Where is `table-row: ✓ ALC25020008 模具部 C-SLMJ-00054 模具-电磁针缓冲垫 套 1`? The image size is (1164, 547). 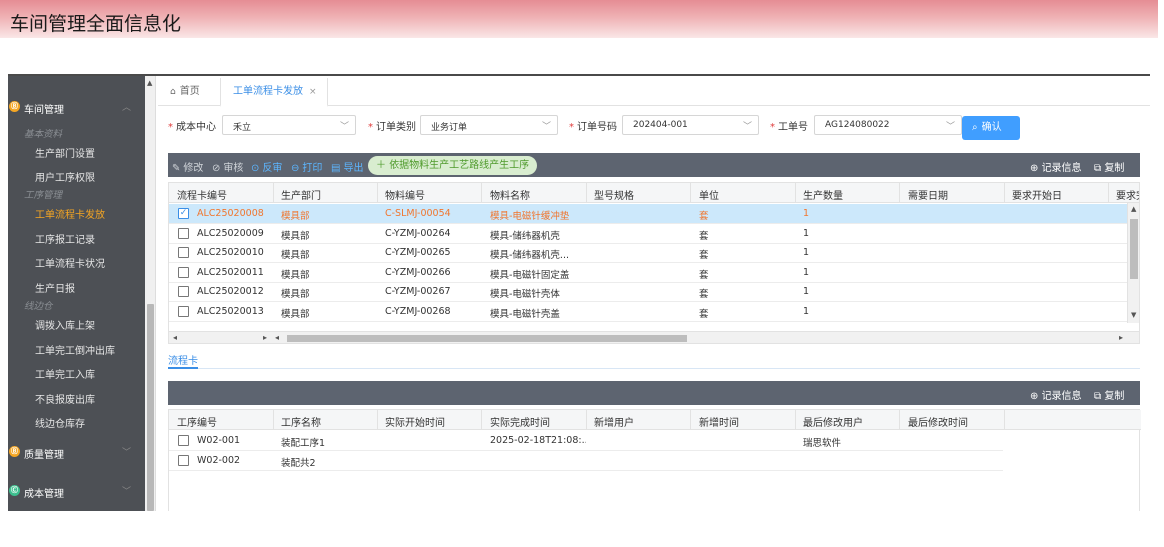 table-row: ✓ ALC25020008 模具部 C-SLMJ-00054 模具-电磁针缓冲垫 套 1 is located at coordinates (648, 214).